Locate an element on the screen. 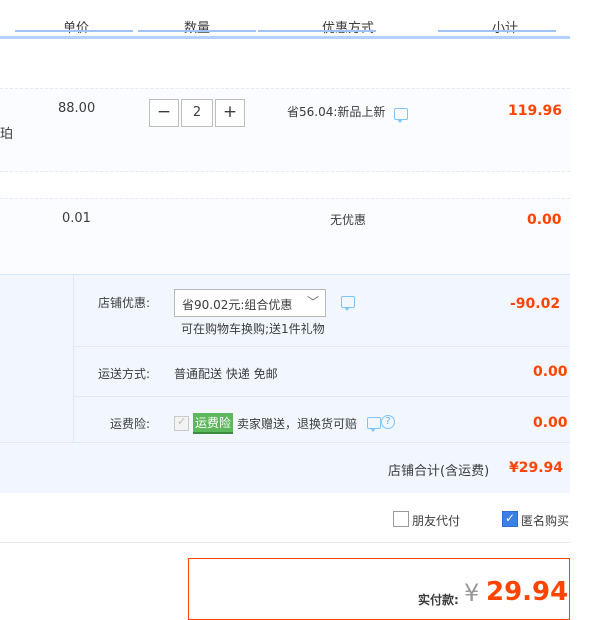 This screenshot has width=610, height=620. help-icon: ? is located at coordinates (388, 422).